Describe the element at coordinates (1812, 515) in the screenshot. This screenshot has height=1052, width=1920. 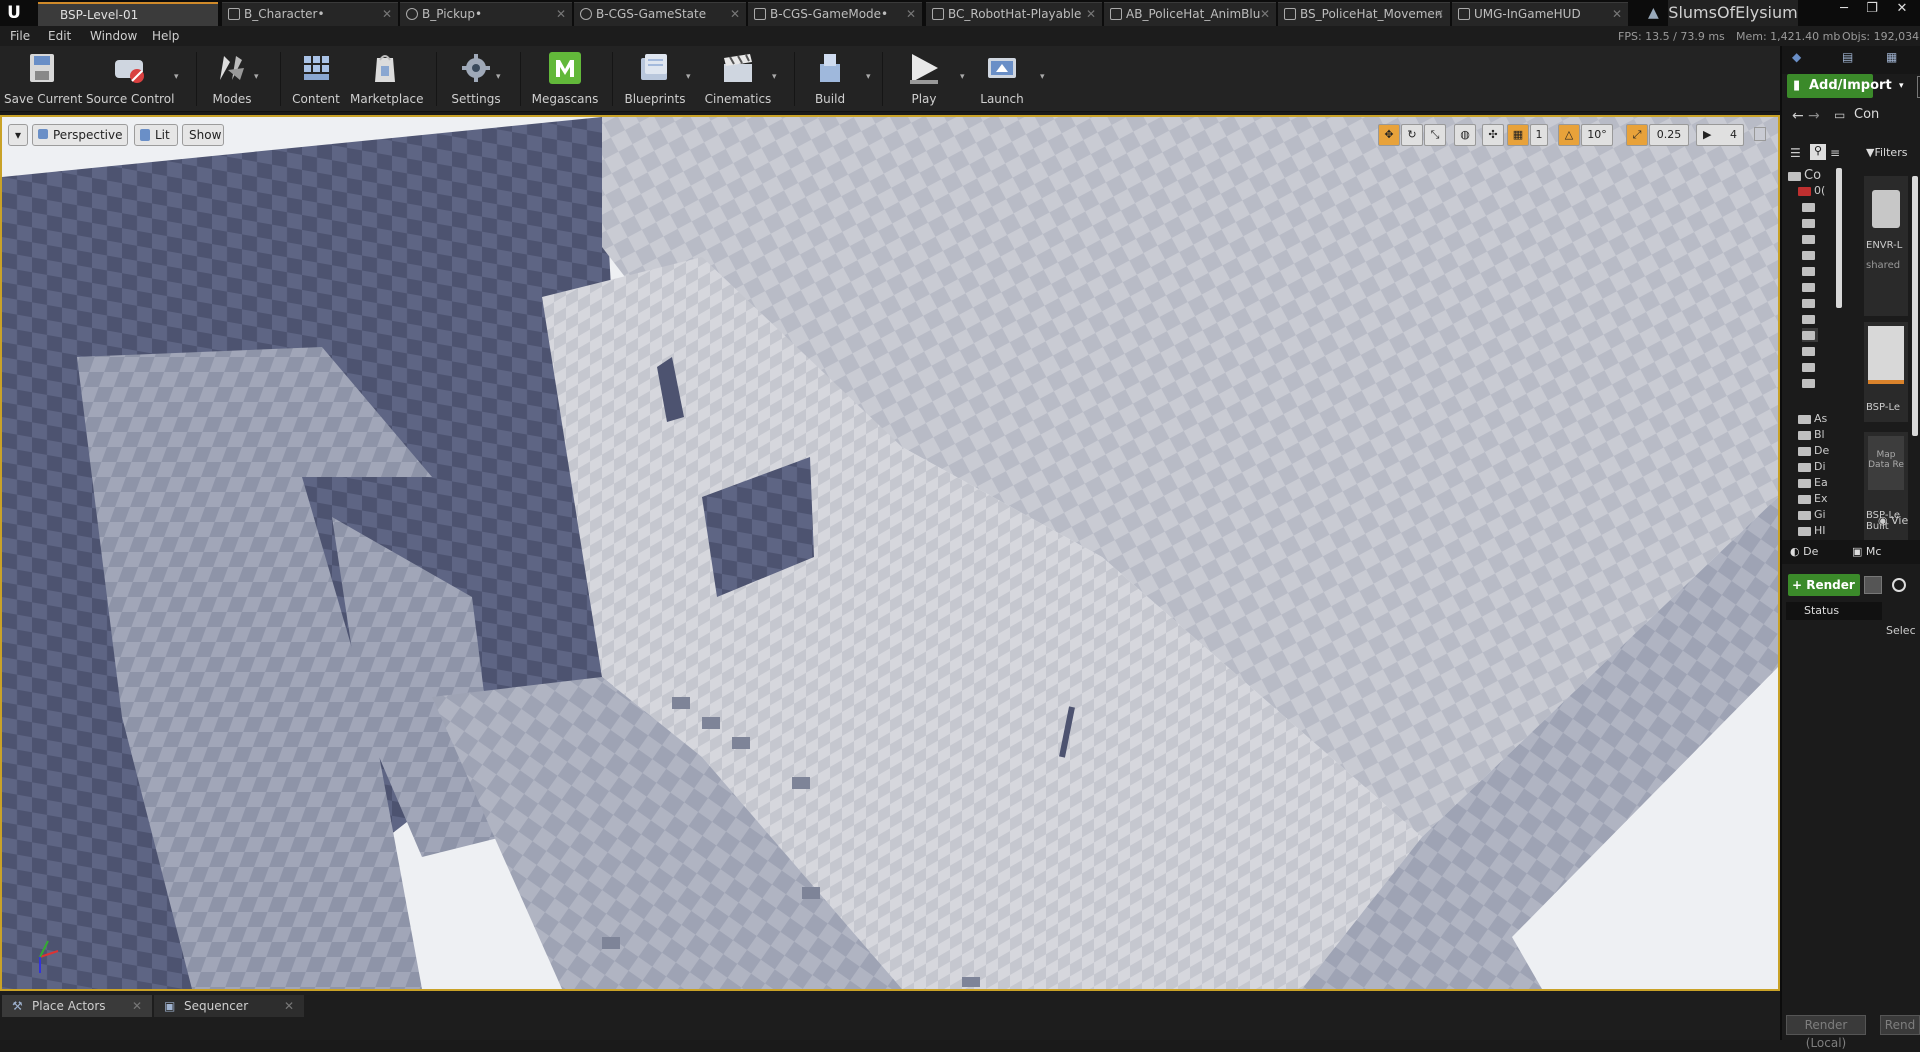
I see `tree-folder-item: Gi` at that location.